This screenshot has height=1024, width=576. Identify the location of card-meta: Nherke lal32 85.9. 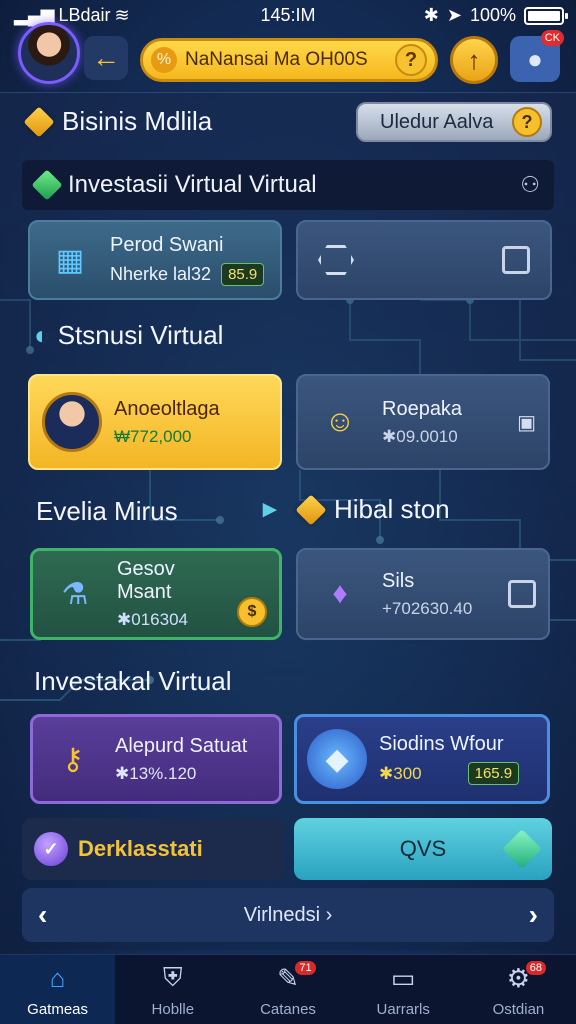
(187, 274).